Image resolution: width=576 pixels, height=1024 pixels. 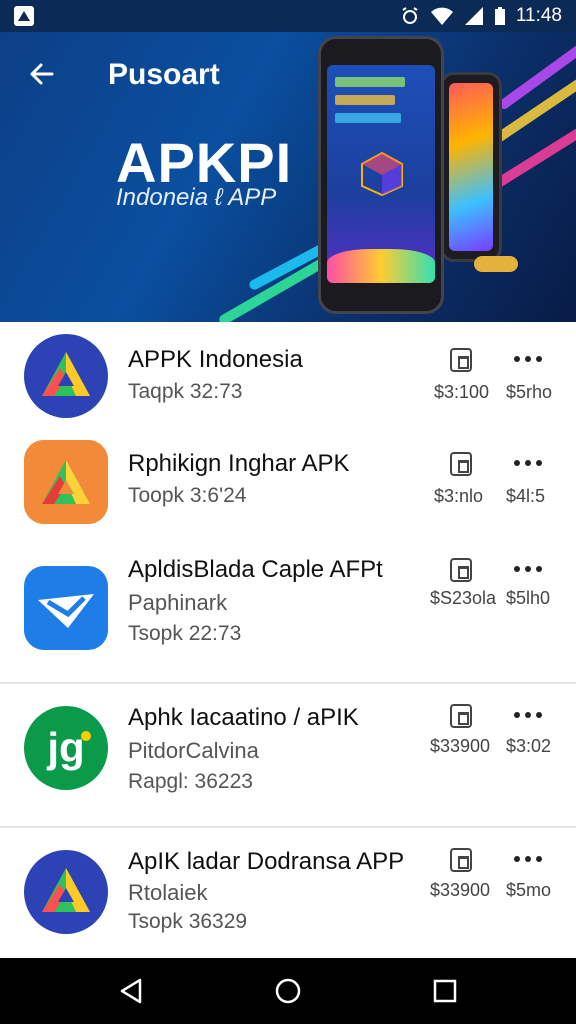 What do you see at coordinates (463, 598) in the screenshot?
I see `app-price: $S23ola` at bounding box center [463, 598].